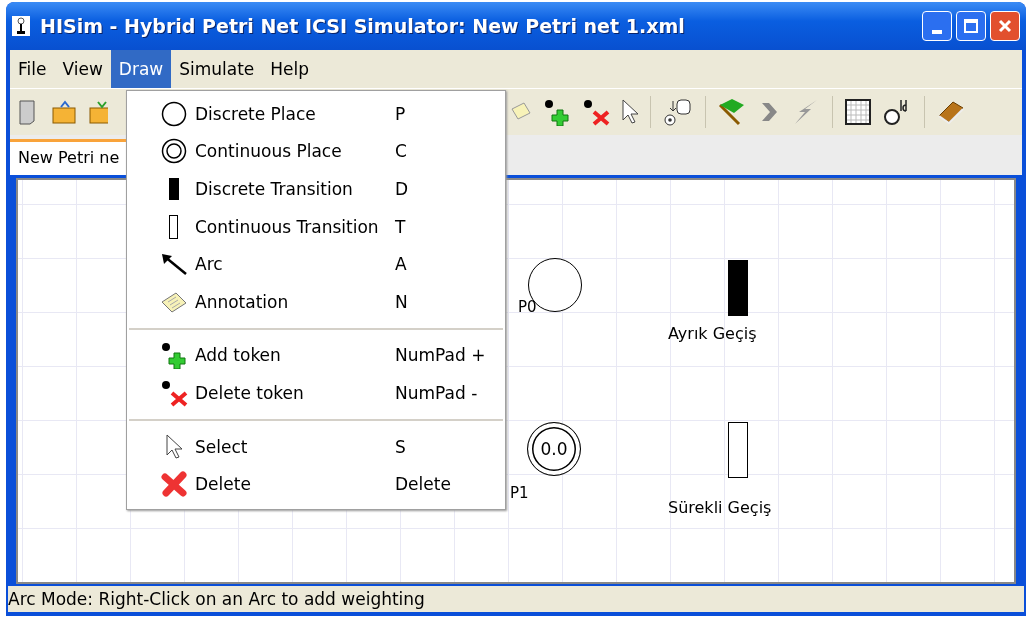  Describe the element at coordinates (141, 69) in the screenshot. I see `menu-item: Draw` at that location.